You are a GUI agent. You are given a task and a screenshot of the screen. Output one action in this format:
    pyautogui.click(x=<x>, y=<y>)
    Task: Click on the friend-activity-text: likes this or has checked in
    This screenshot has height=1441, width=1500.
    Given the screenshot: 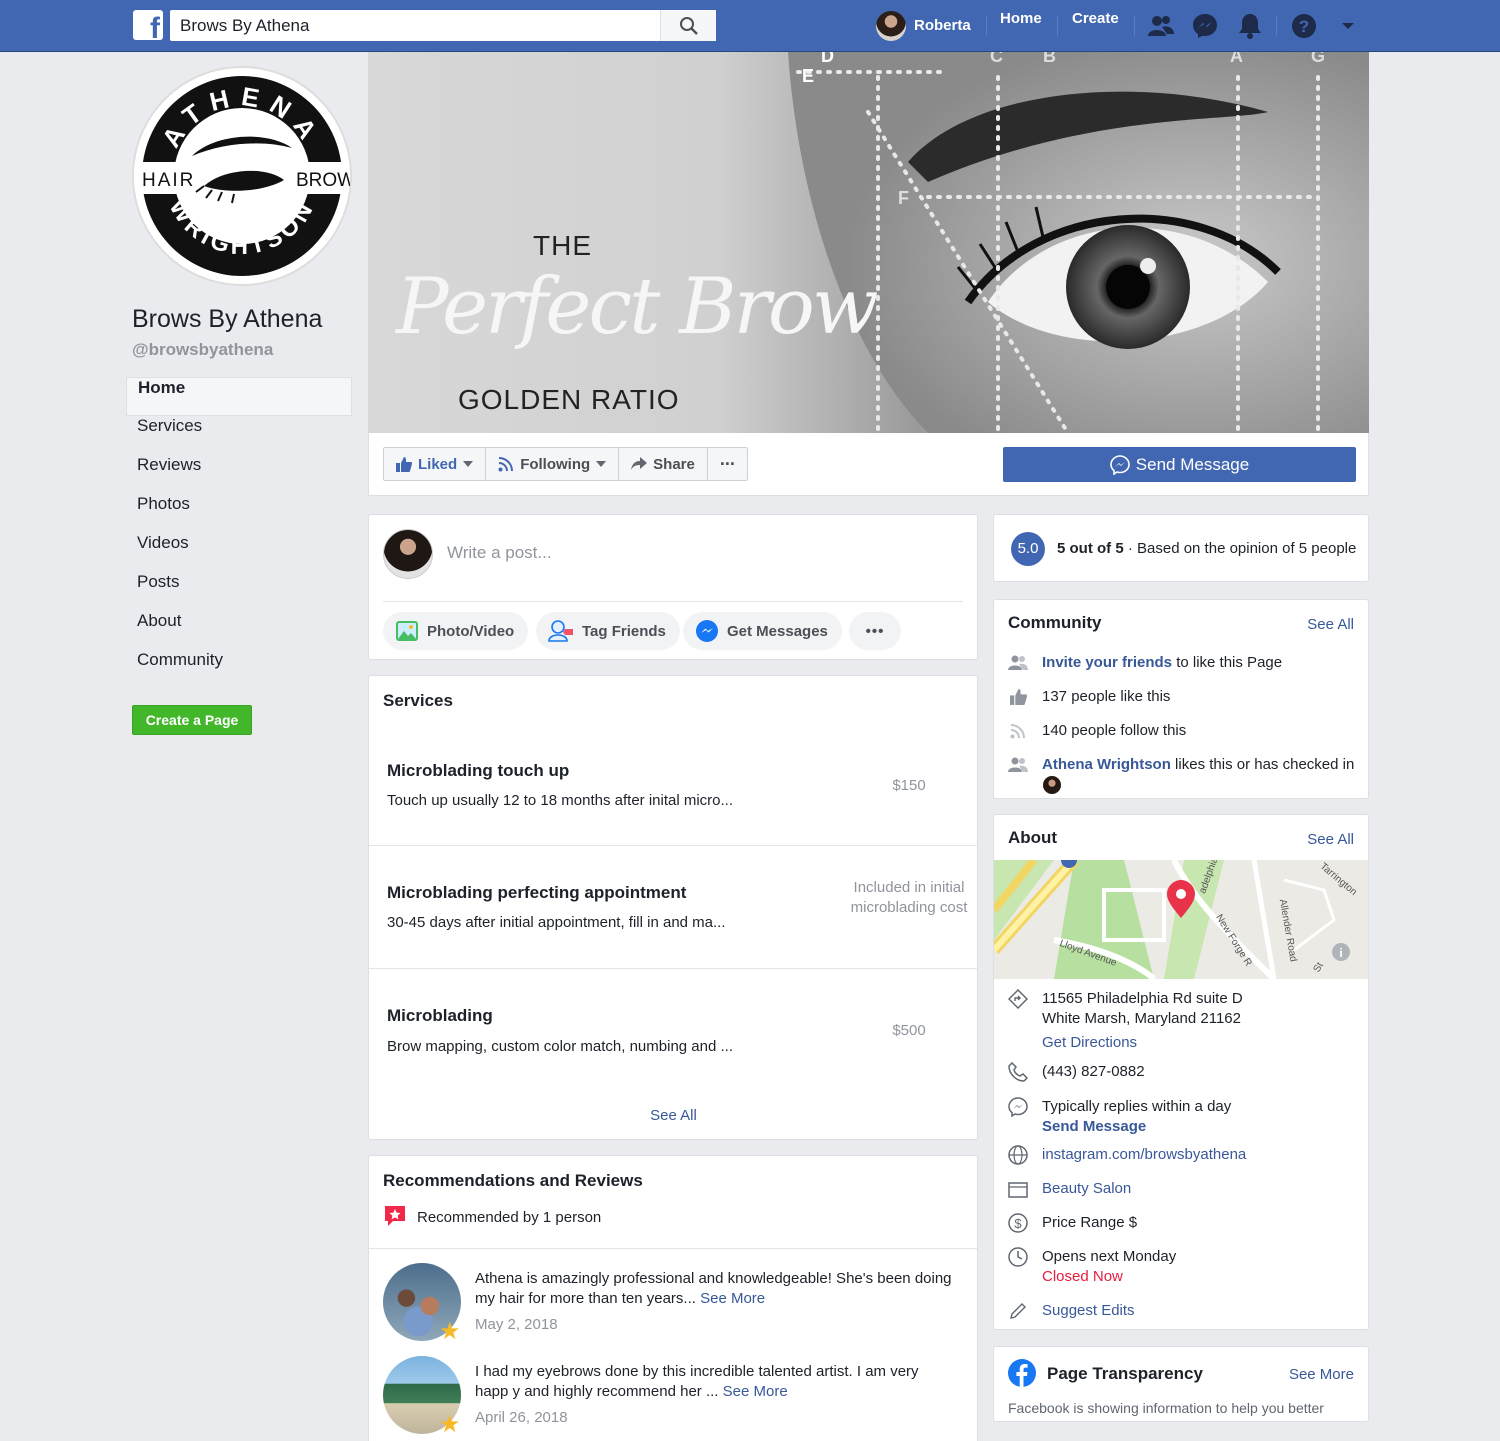 What is the action you would take?
    pyautogui.click(x=1262, y=764)
    